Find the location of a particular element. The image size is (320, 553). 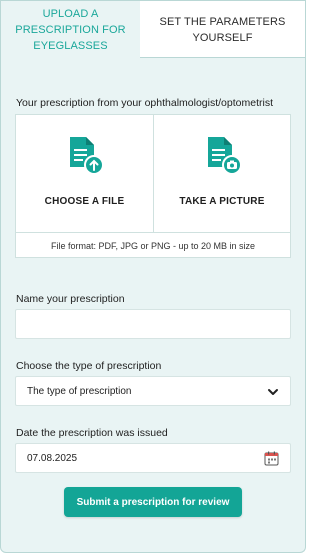

take-picture-button: TAKE A PICTURE is located at coordinates (222, 173).